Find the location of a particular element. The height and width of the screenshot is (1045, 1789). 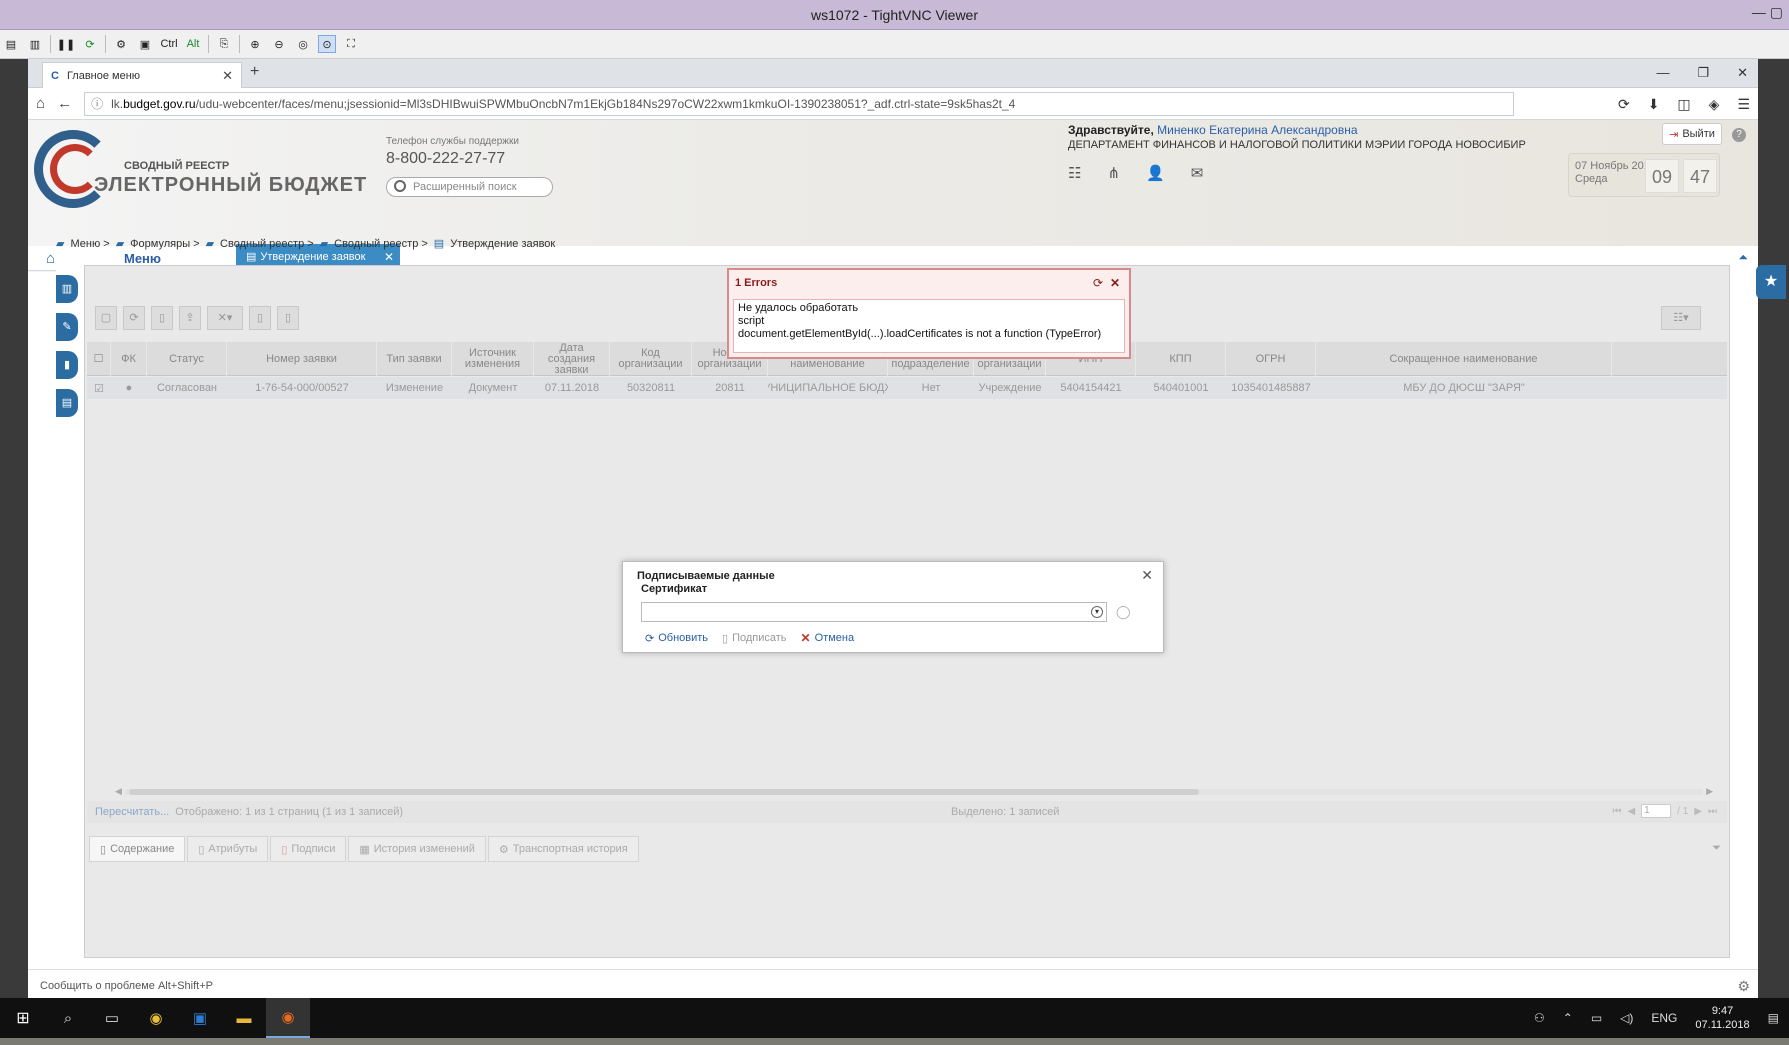

tray-expand-icon: ⌃ is located at coordinates (1568, 1018).